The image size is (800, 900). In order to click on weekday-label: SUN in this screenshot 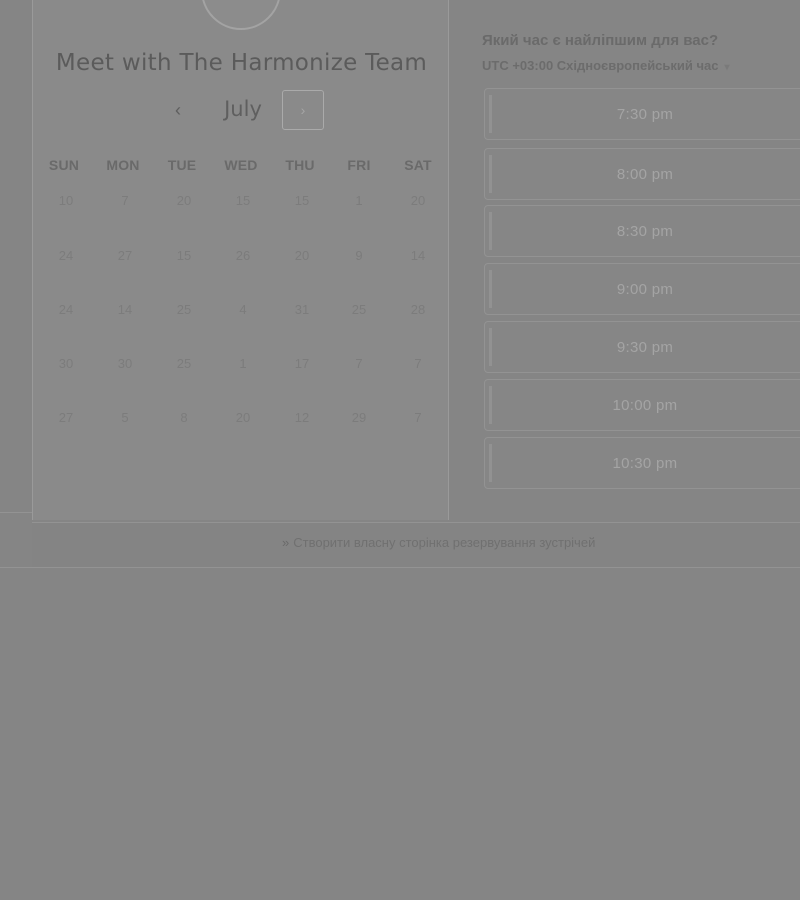, I will do `click(64, 165)`.